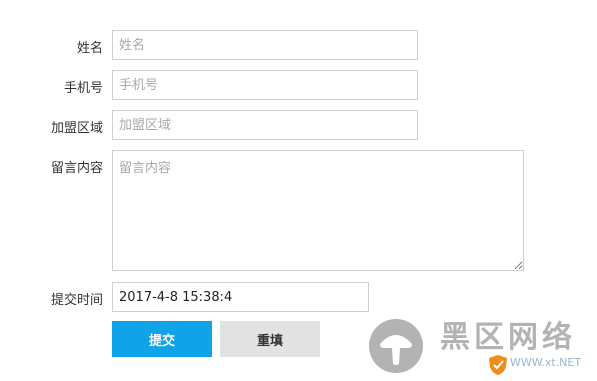 This screenshot has height=381, width=597. I want to click on phone-label: 手机号, so click(83, 88).